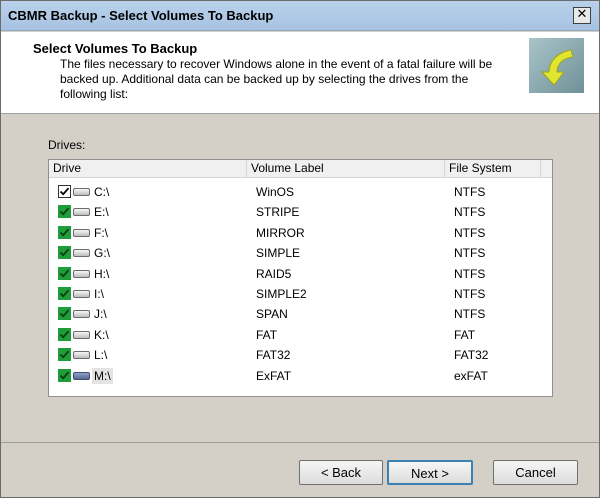 The height and width of the screenshot is (498, 600). I want to click on table-row: C:\ WinOS NTFS, so click(300, 192).